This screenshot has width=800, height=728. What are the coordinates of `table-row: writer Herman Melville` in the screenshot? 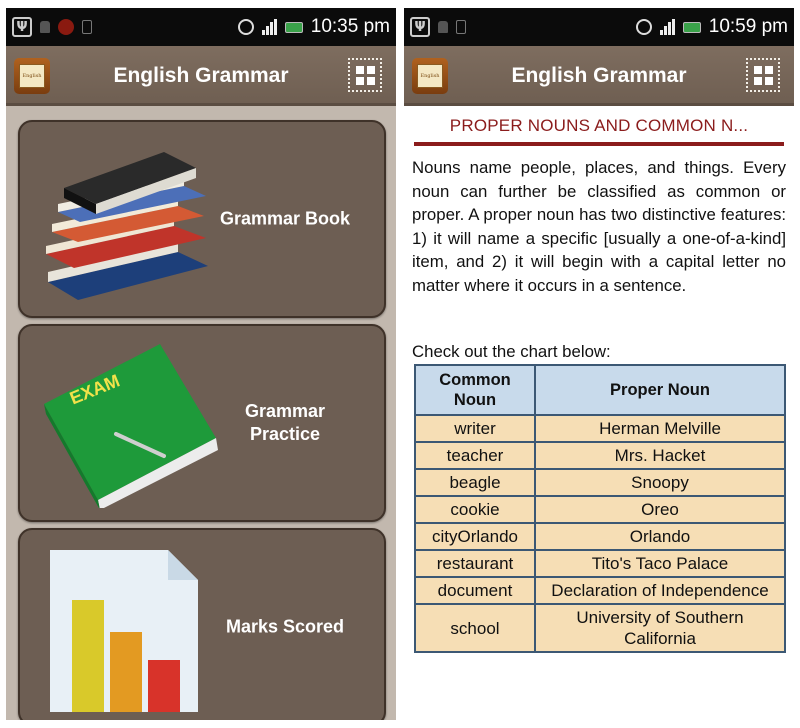 It's located at (600, 428).